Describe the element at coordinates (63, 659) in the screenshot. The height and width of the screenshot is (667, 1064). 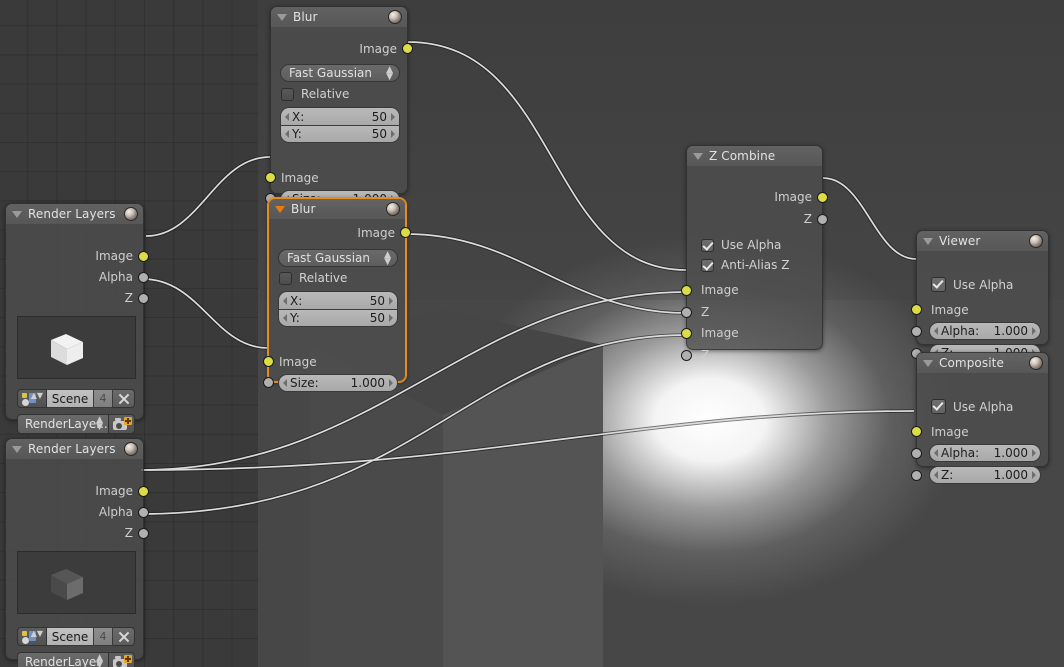
I see `render-layer-name-field: RenderLayer ▲ ▼` at that location.